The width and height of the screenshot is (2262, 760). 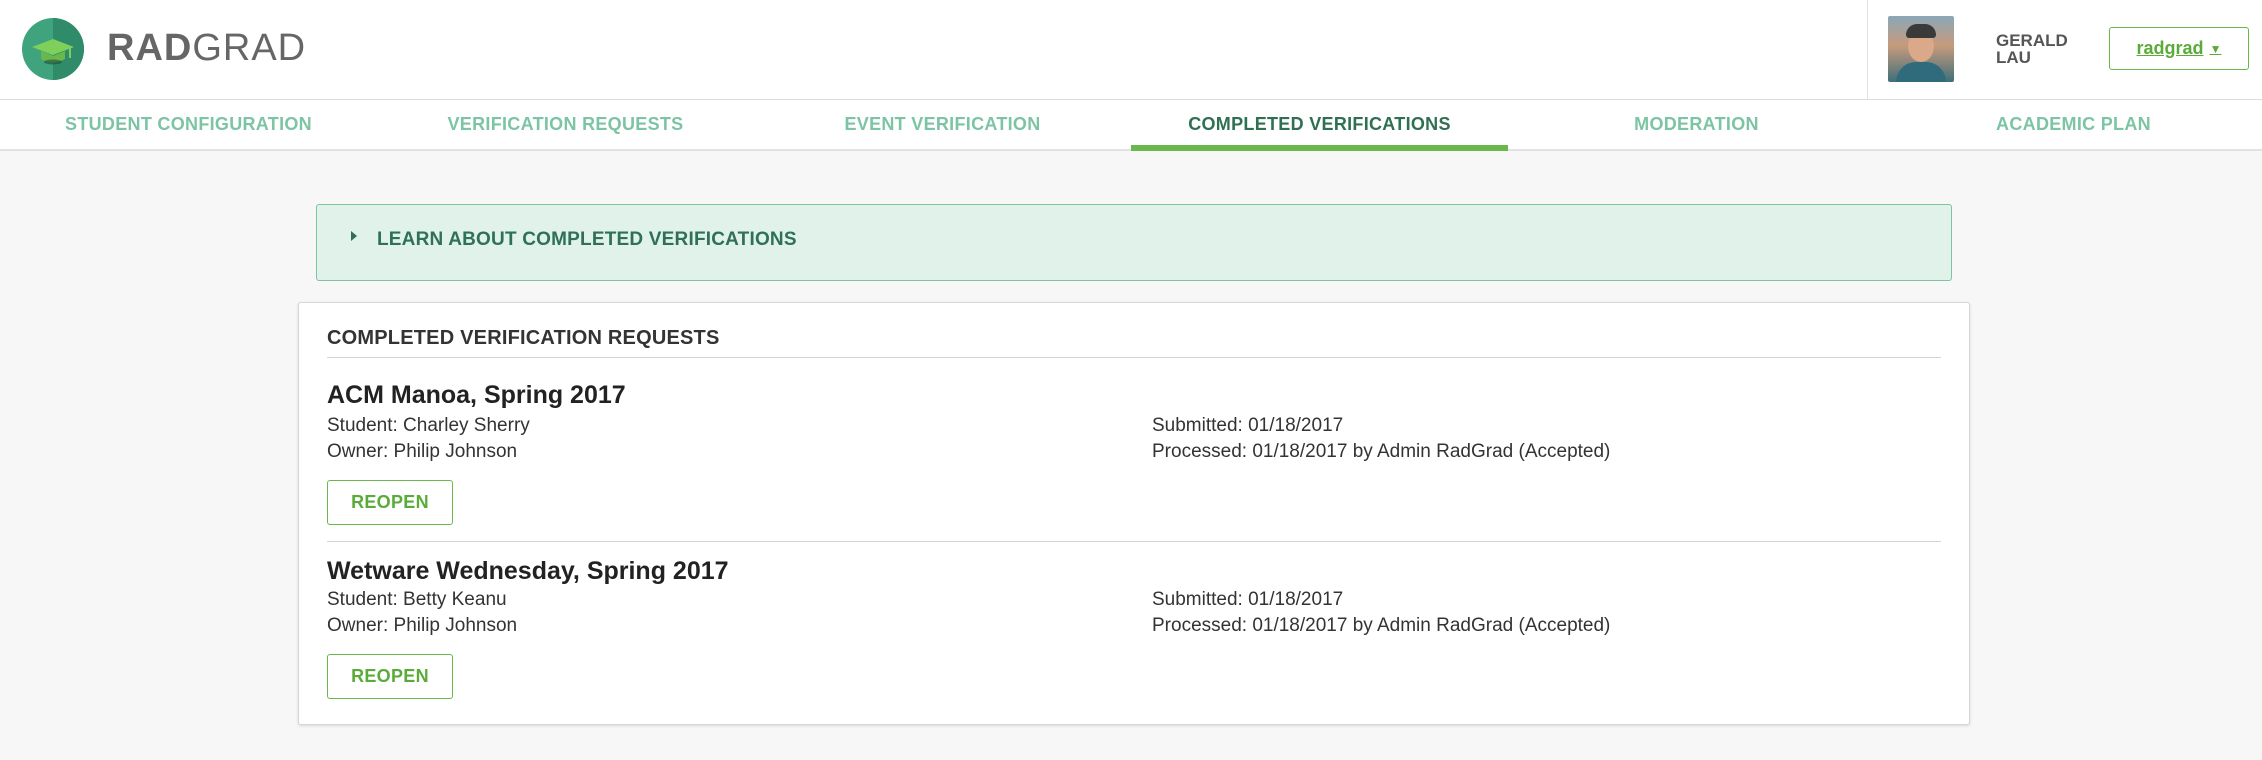 What do you see at coordinates (1134, 541) in the screenshot?
I see `request-divider` at bounding box center [1134, 541].